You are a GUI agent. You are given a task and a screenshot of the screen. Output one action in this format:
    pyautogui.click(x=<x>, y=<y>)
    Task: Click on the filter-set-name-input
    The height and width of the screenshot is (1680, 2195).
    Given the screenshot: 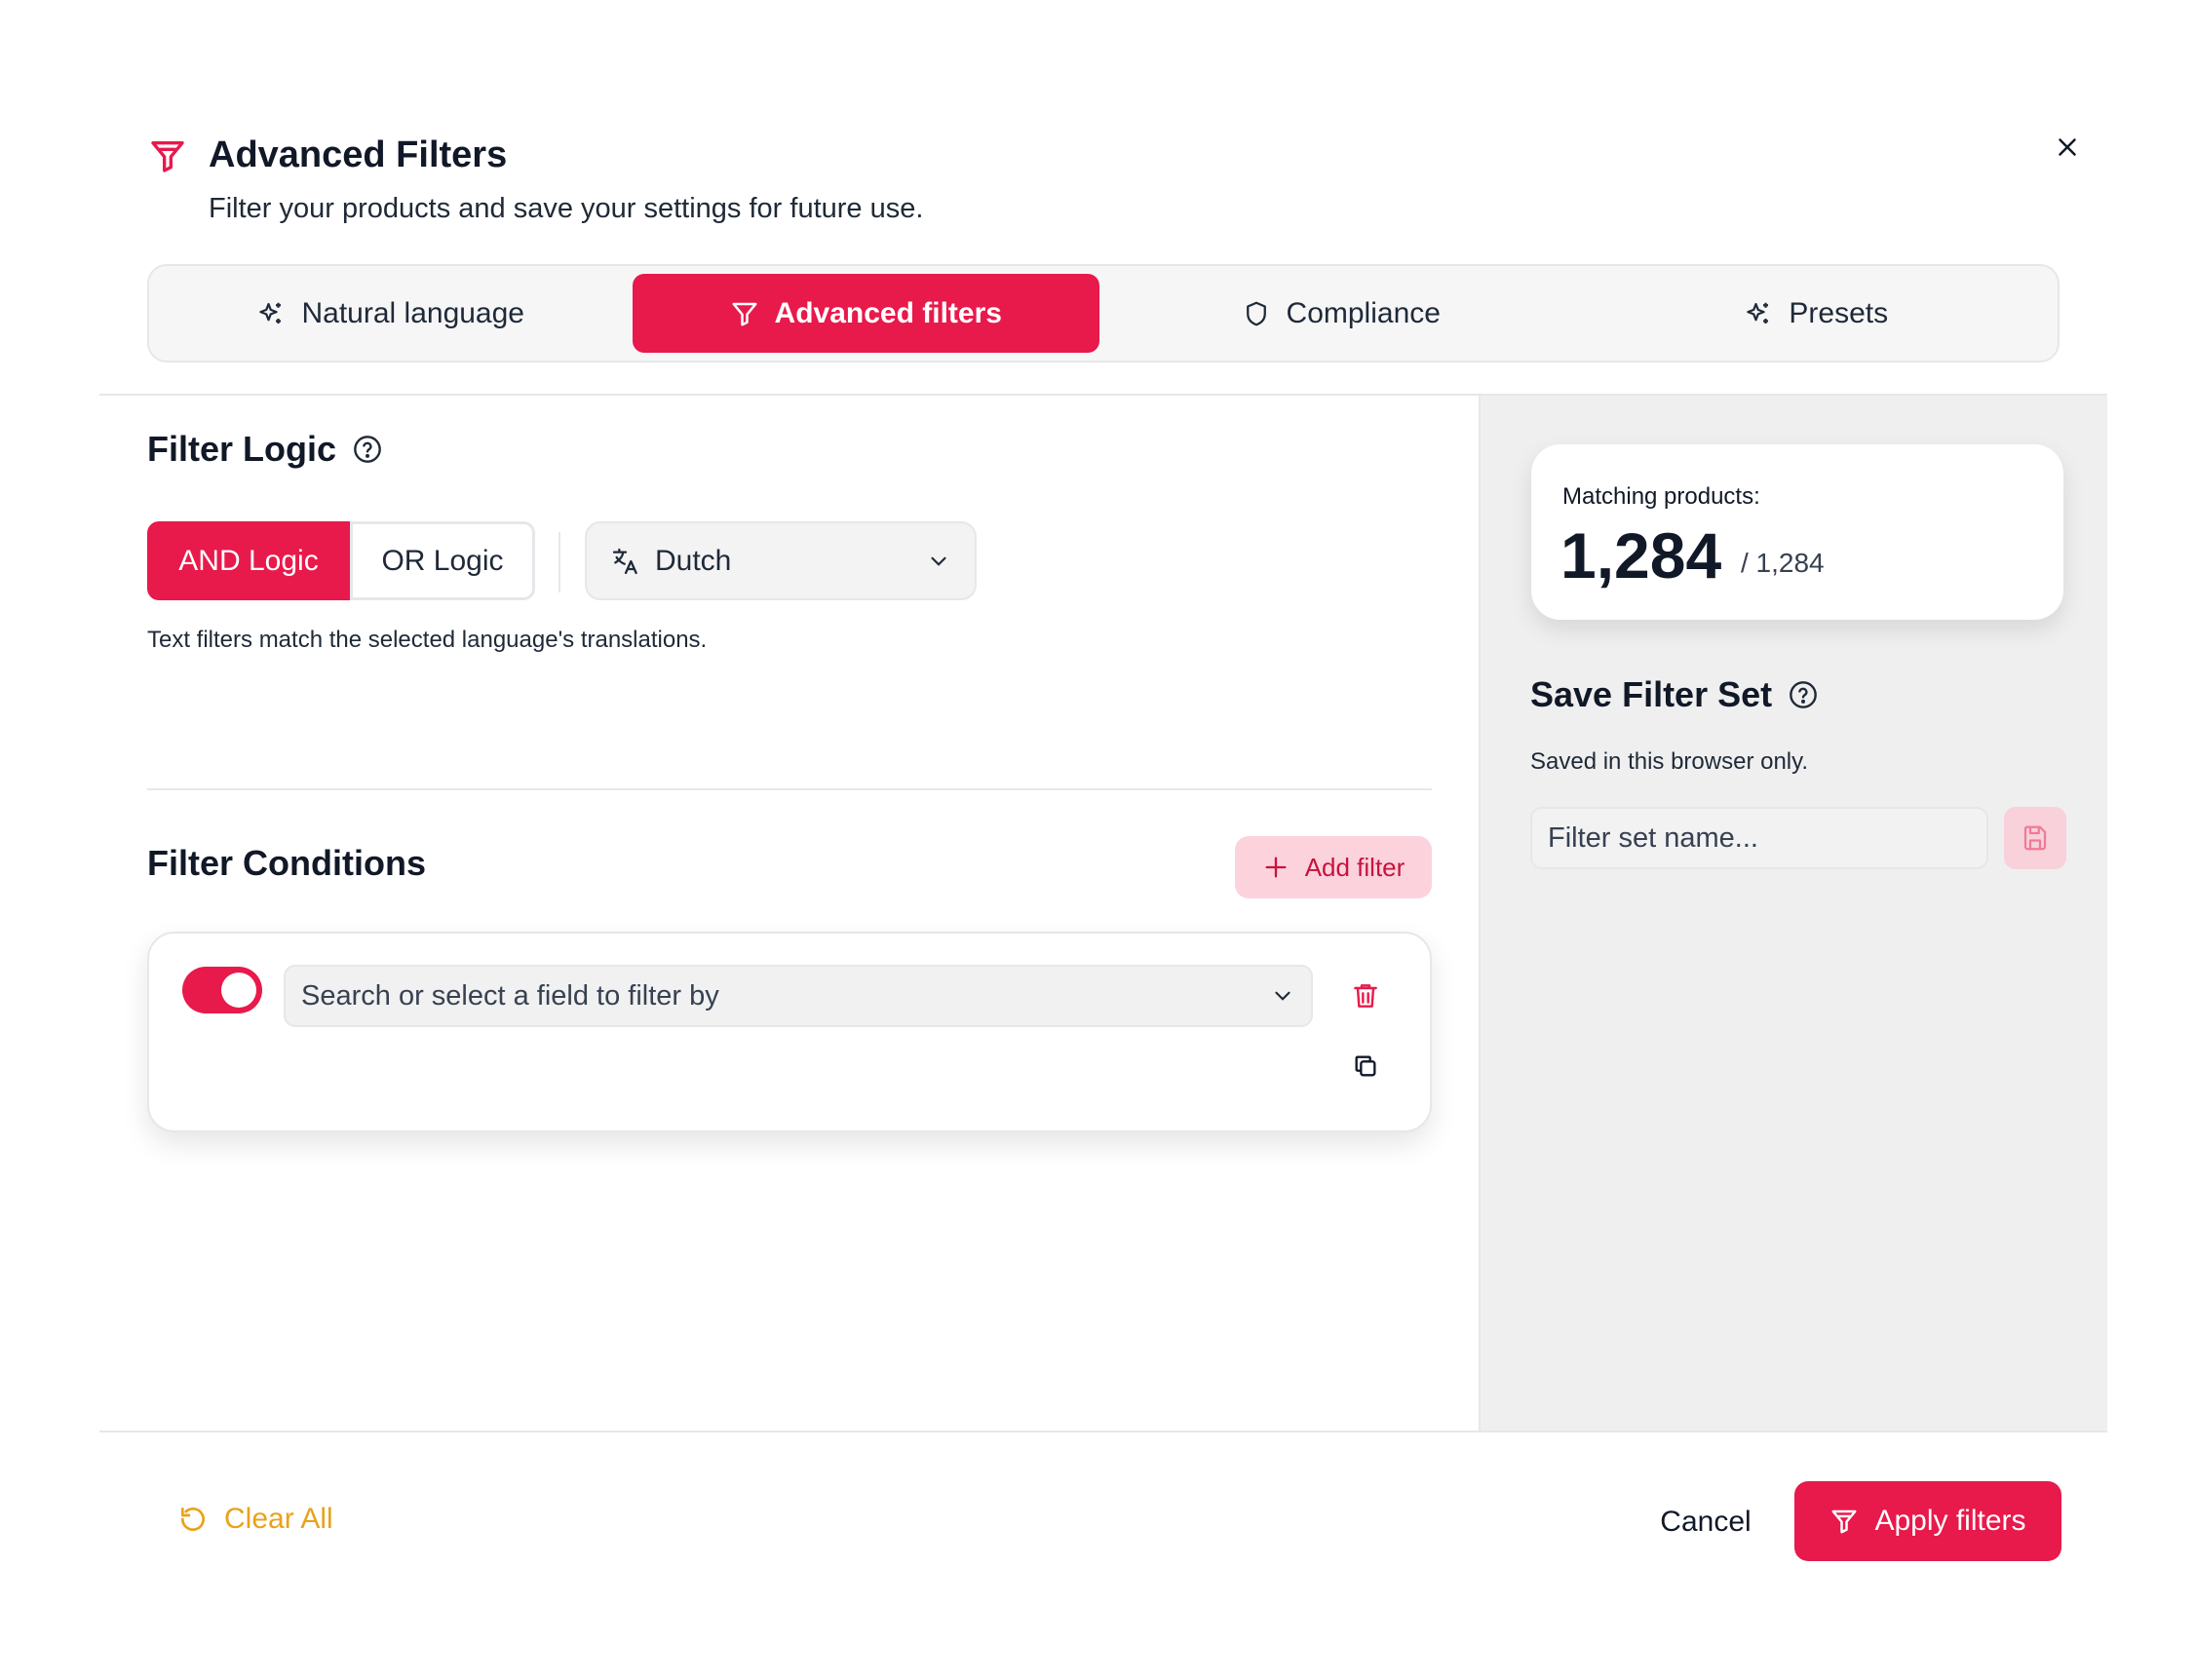 What is the action you would take?
    pyautogui.click(x=1759, y=838)
    